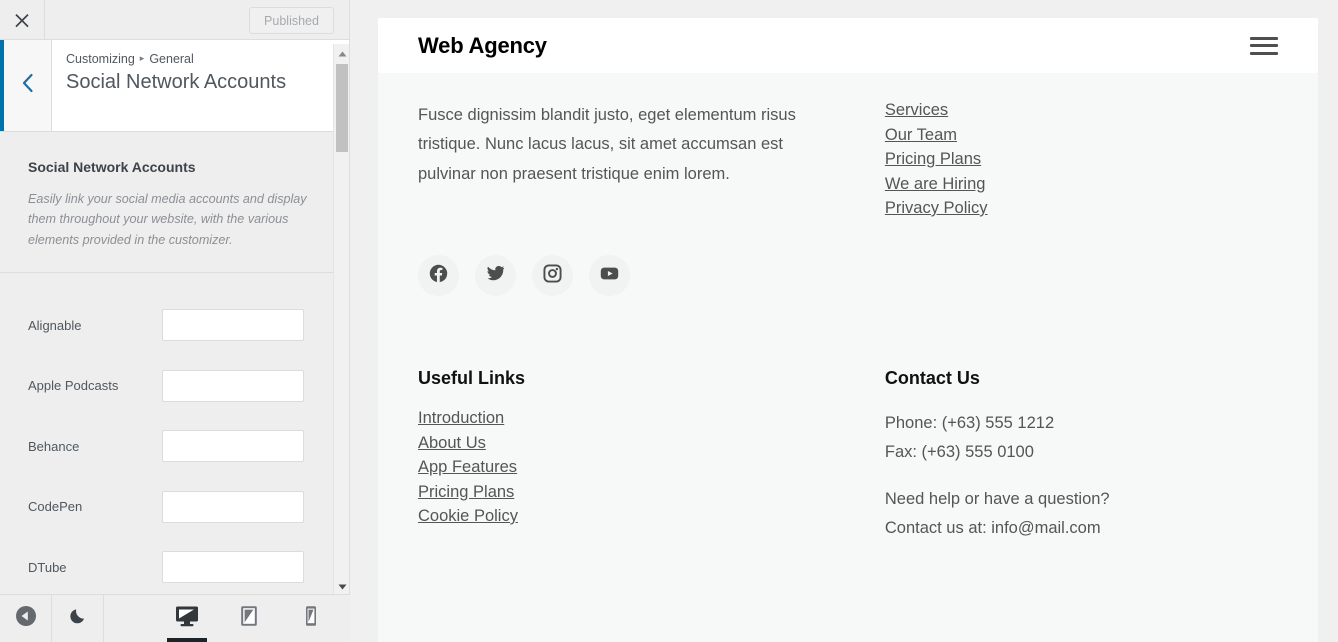  What do you see at coordinates (651, 418) in the screenshot?
I see `list-item: Introduction` at bounding box center [651, 418].